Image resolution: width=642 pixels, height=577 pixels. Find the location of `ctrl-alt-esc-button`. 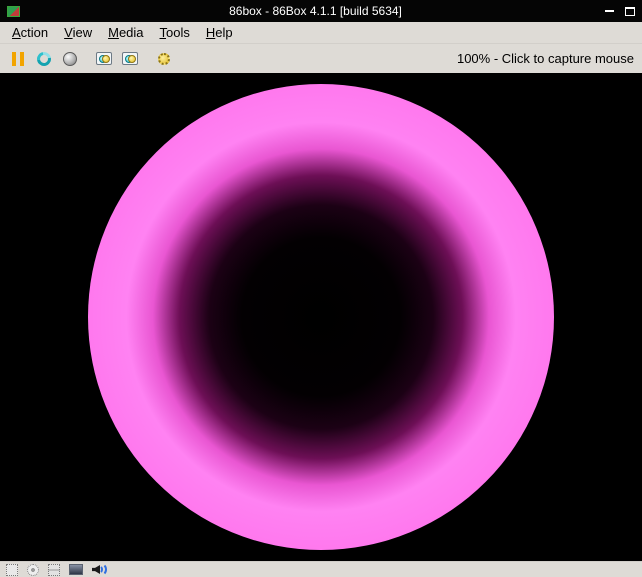

ctrl-alt-esc-button is located at coordinates (130, 59).